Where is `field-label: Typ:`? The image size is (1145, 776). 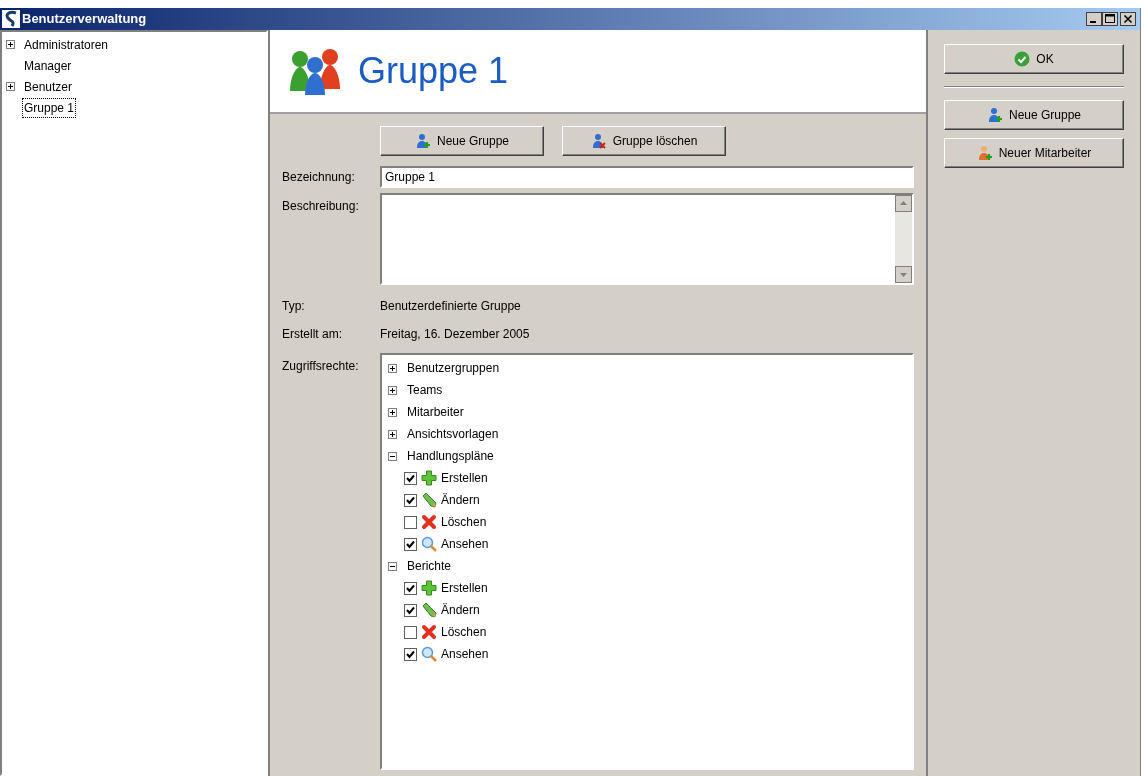 field-label: Typ: is located at coordinates (294, 306).